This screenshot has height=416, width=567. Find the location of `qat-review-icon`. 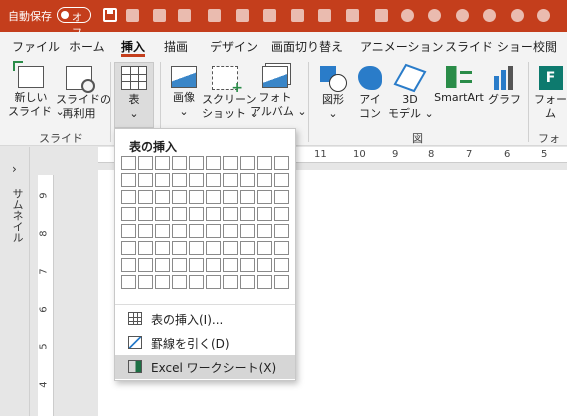

qat-review-icon is located at coordinates (462, 15).